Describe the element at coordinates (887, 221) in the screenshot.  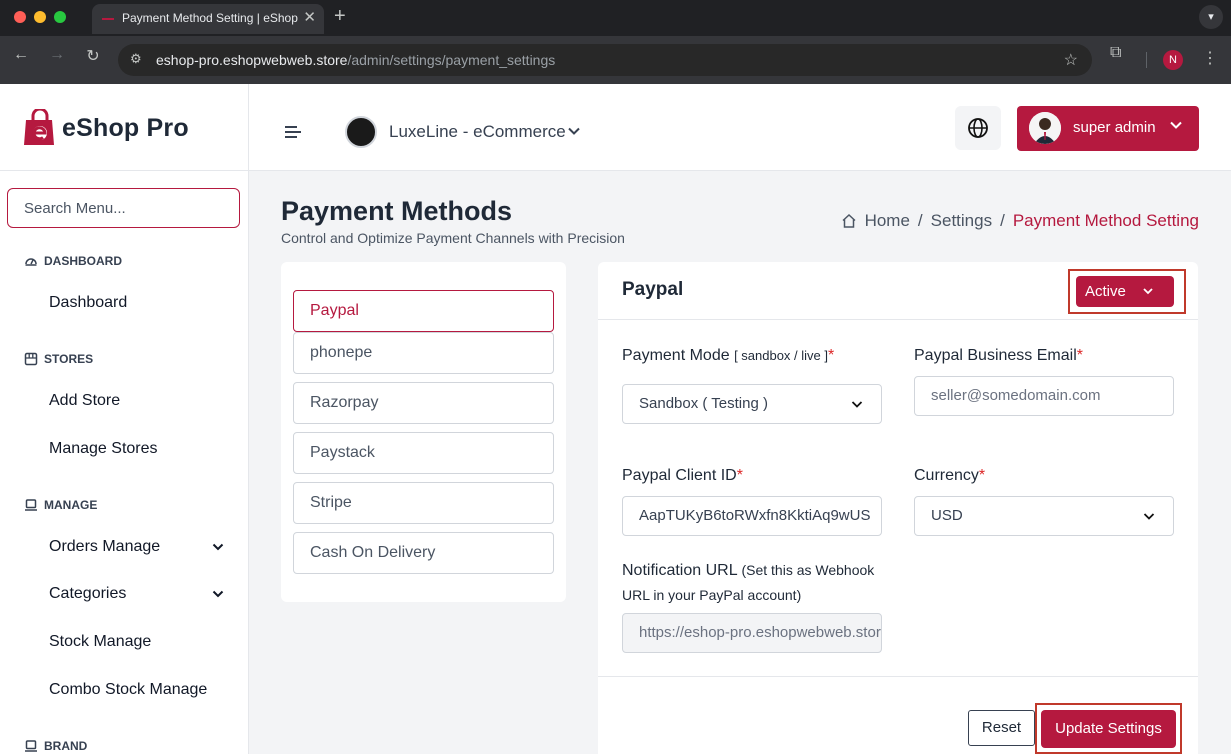
I see `breadcrumb-home: Home` at that location.